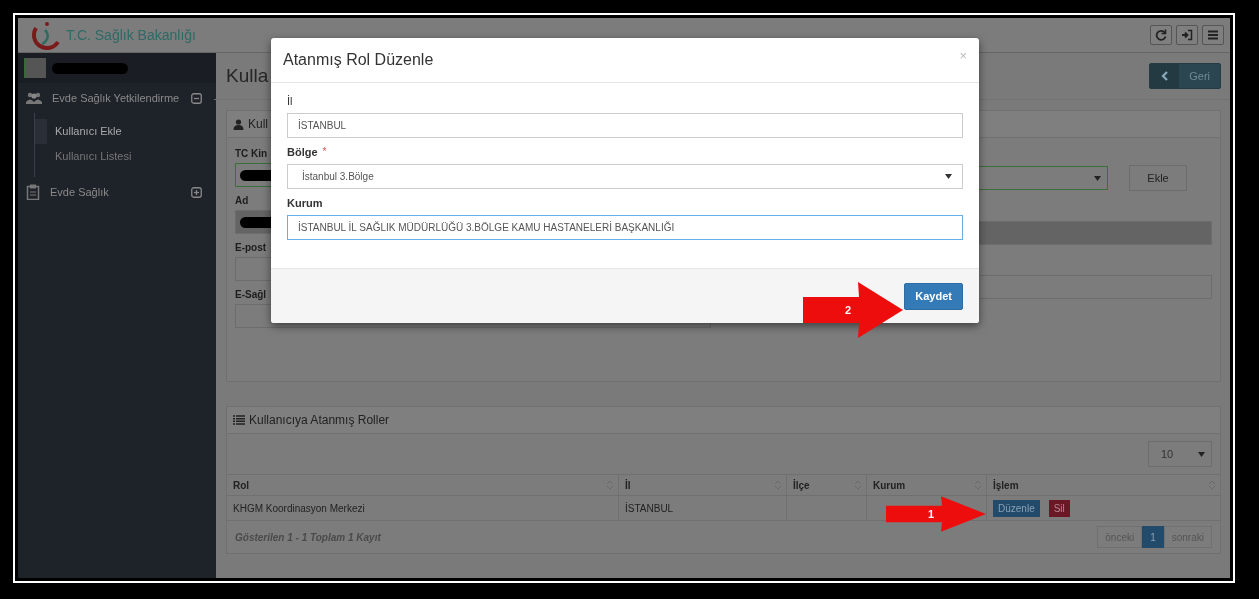  Describe the element at coordinates (1180, 454) in the screenshot. I see `page-size-select: 10` at that location.